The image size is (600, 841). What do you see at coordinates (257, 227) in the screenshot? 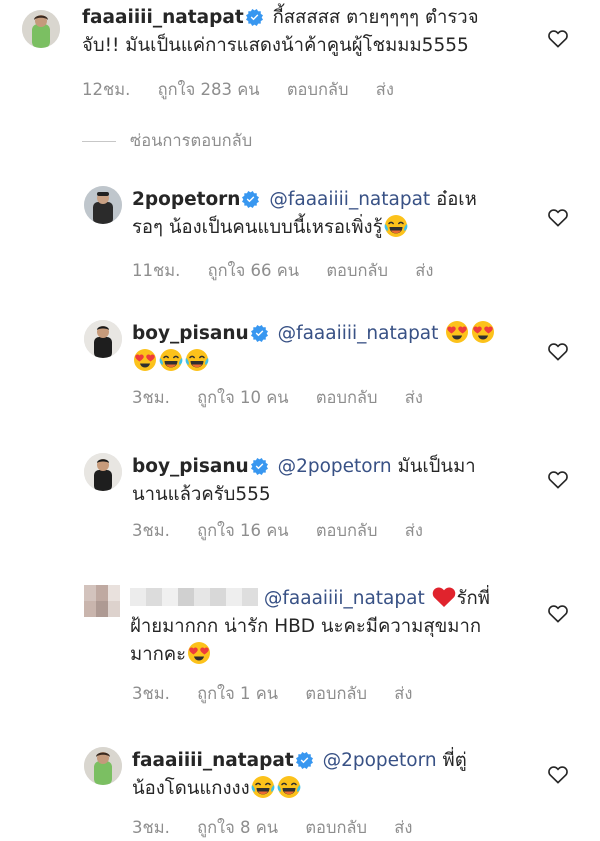
I see `comment-text-line2: รอๆ น้องเป็นคนแบบนี้เหรอเพิ่งรู้` at bounding box center [257, 227].